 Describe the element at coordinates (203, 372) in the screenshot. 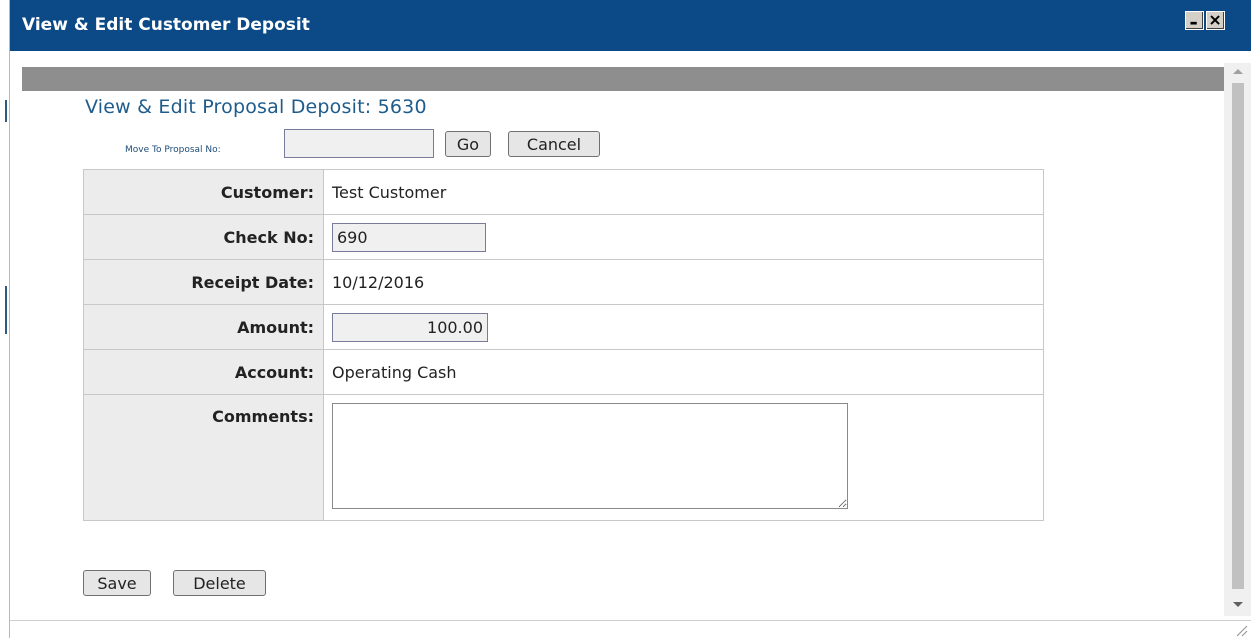

I see `account-label: Account:` at that location.